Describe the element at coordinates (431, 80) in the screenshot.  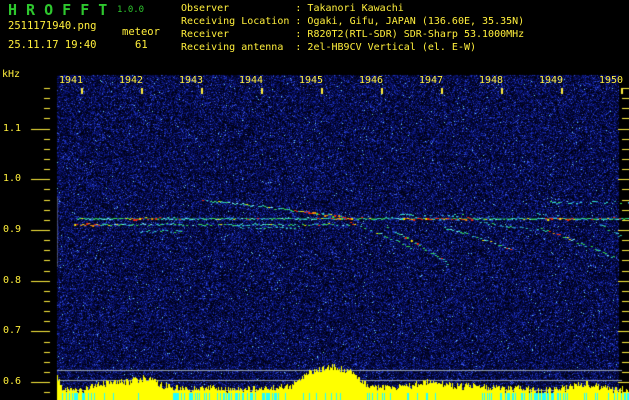
I see `x-tick-label-1947: 1947` at that location.